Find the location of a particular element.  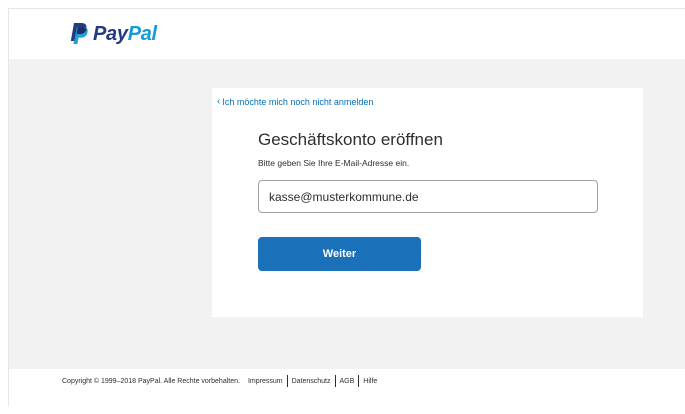

chevron-left-icon: ‹ is located at coordinates (219, 101).